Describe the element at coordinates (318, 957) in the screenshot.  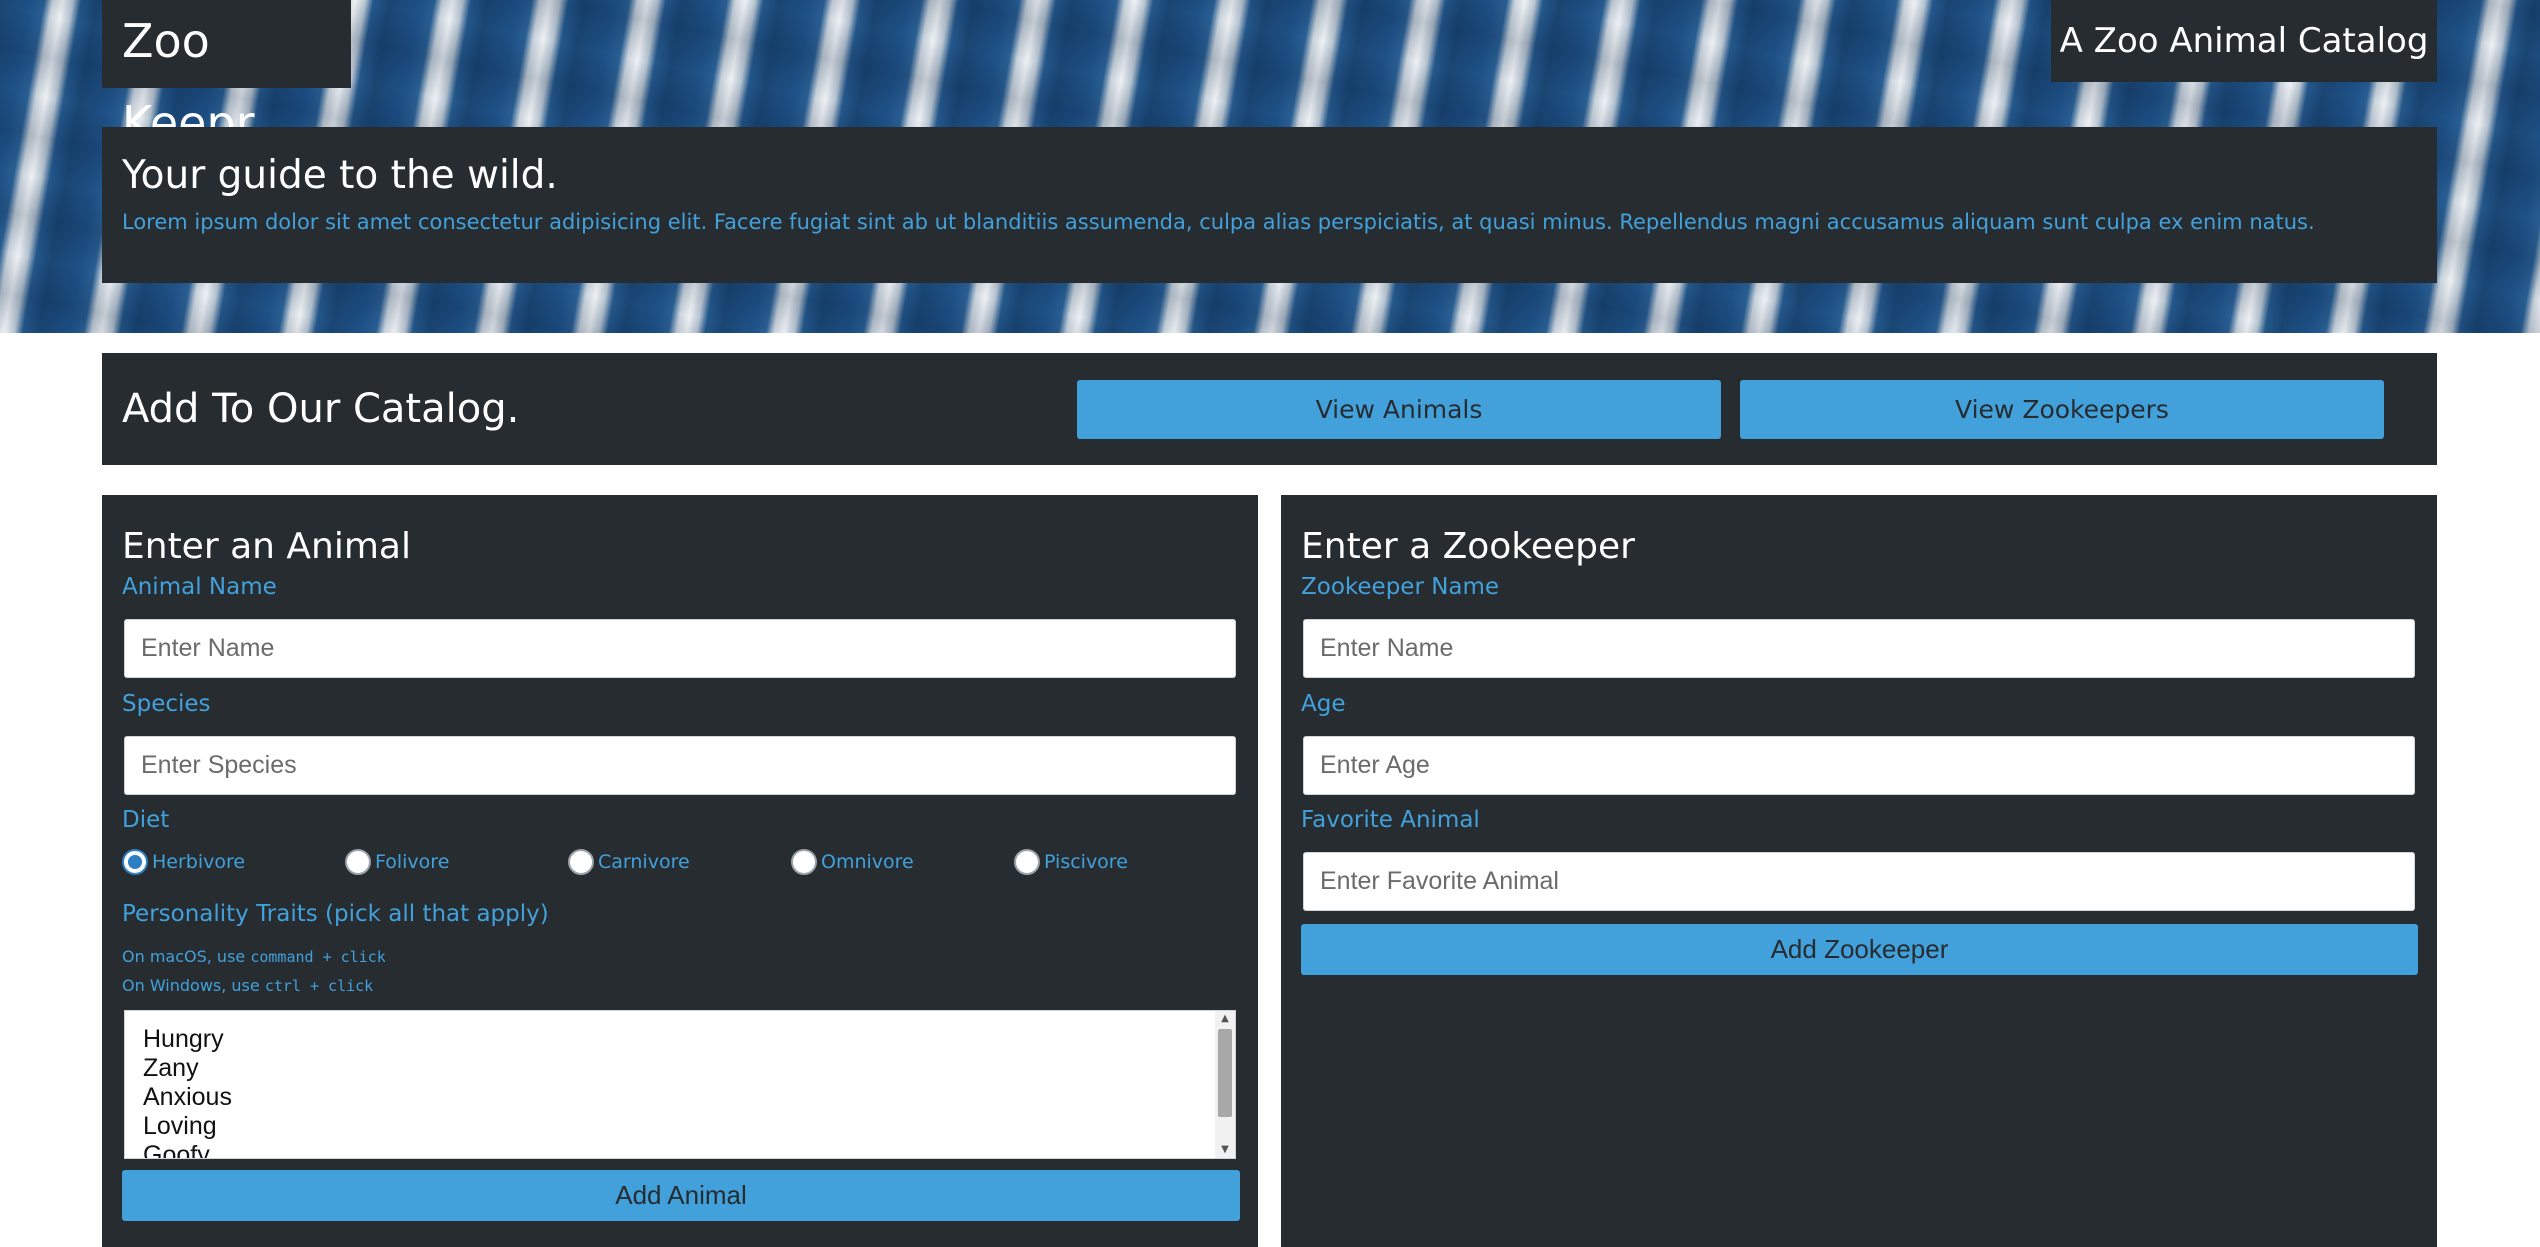
I see `mac-hint-code: command + click` at that location.